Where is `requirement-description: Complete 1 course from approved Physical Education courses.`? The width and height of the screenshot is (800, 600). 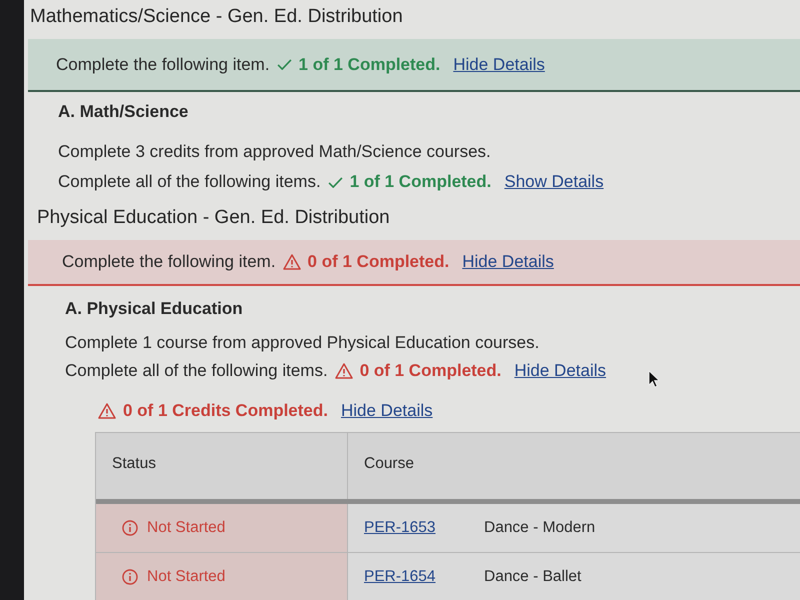
requirement-description: Complete 1 course from approved Physical Education courses. is located at coordinates (302, 343).